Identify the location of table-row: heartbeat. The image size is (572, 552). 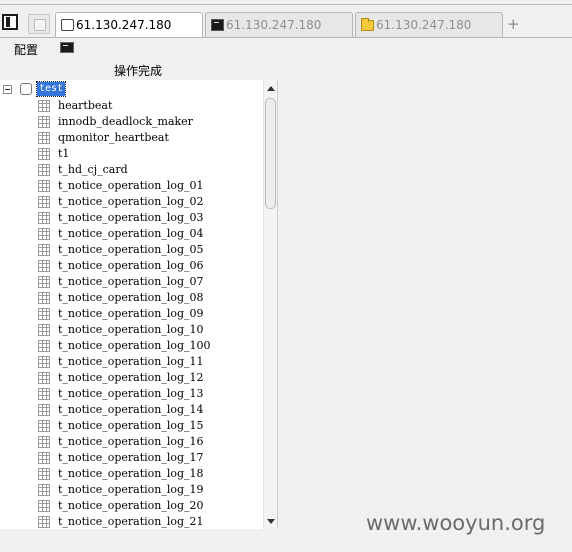
(131, 106).